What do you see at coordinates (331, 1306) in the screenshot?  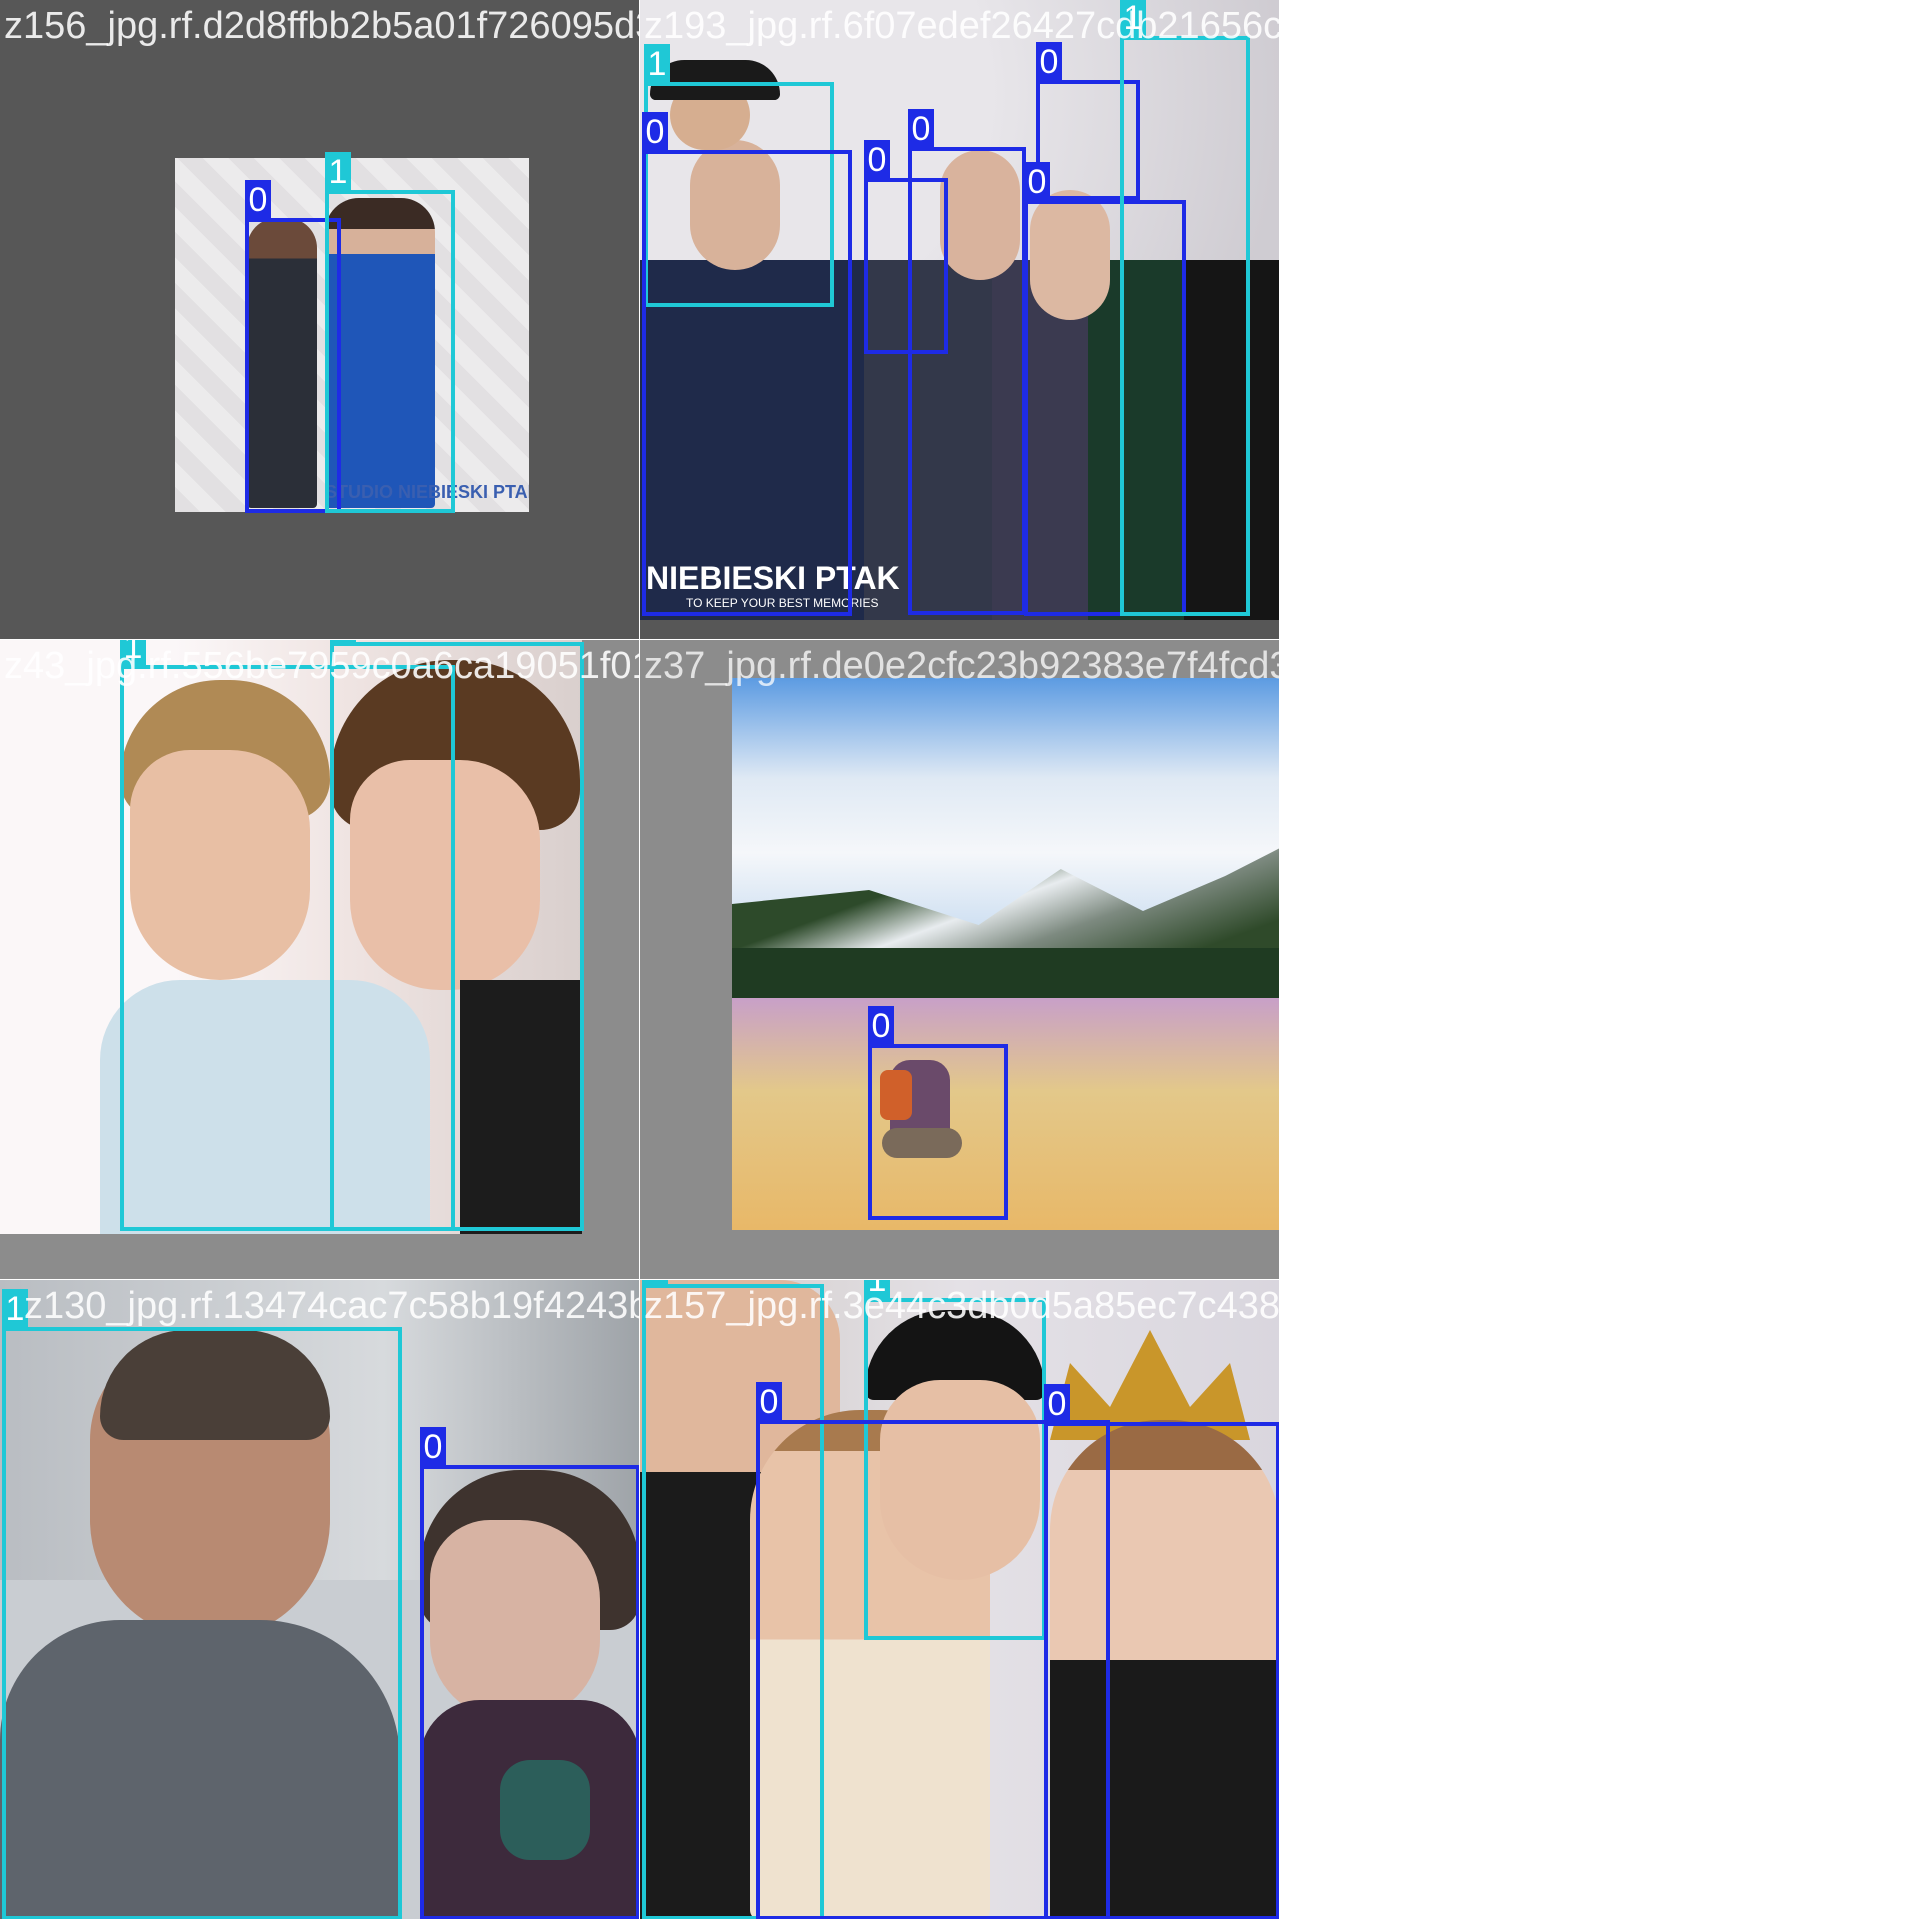 I see `tile-filename: z130_jpg.rf.13474cac7c58b19f4243b6c5f5d9` at bounding box center [331, 1306].